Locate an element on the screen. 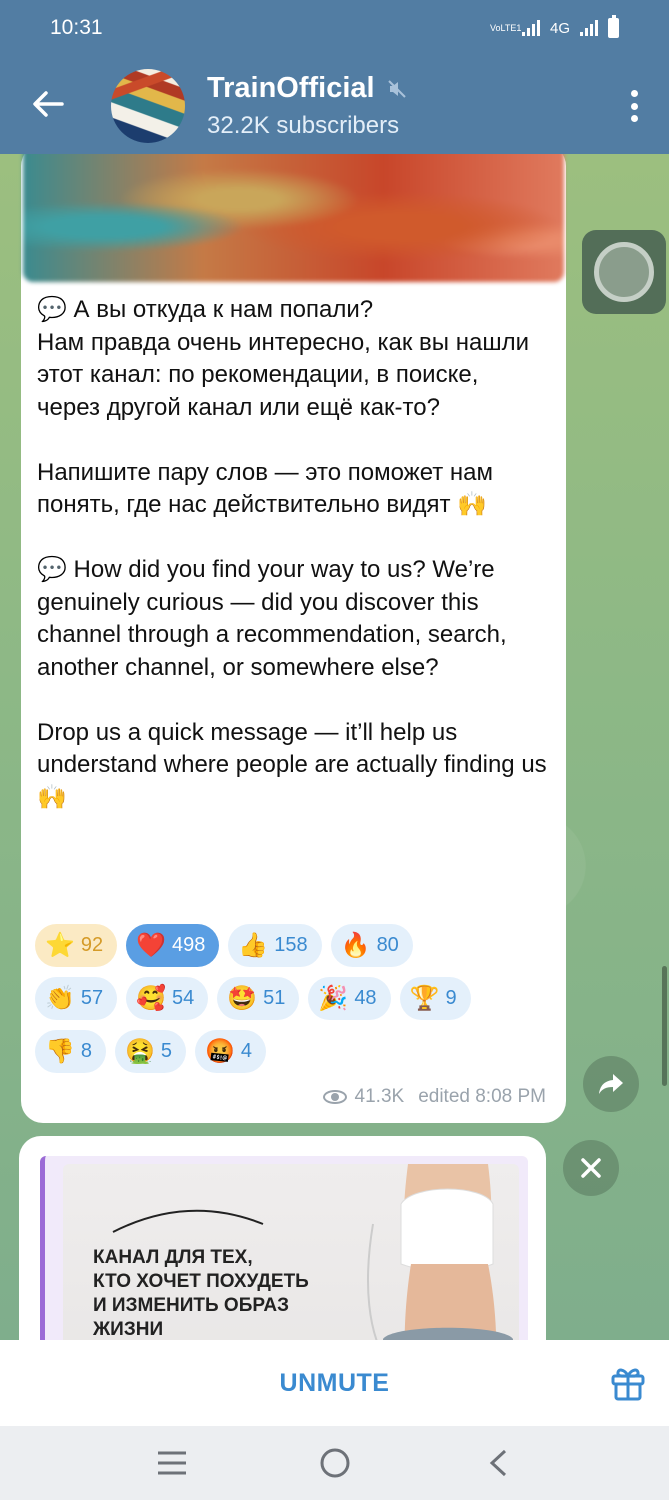 The image size is (669, 1500). reaction-count: 54 is located at coordinates (183, 998).